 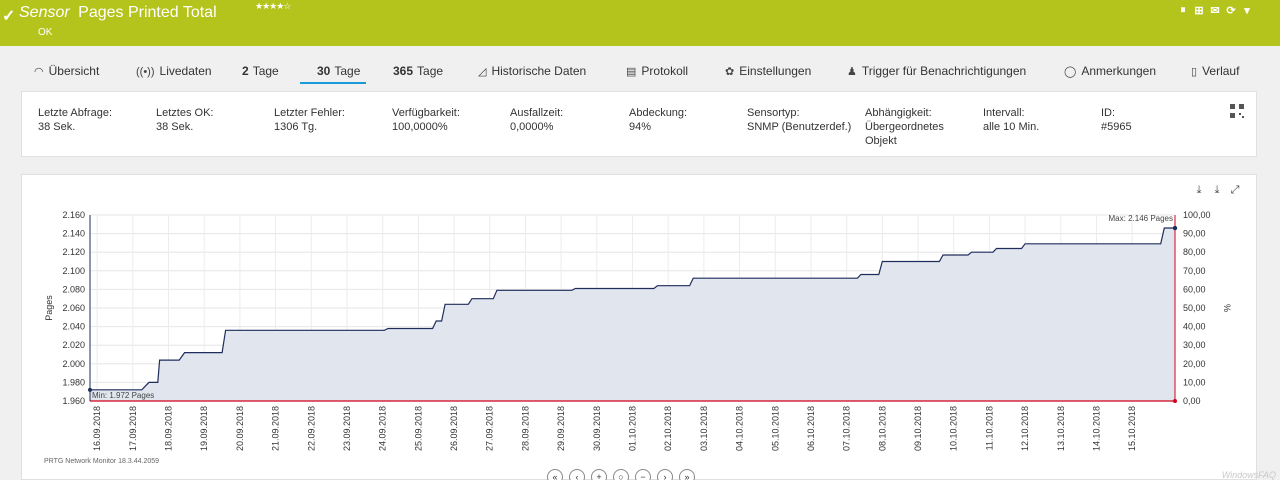 I want to click on tab-livedata: ((•)) Livedaten, so click(x=174, y=71).